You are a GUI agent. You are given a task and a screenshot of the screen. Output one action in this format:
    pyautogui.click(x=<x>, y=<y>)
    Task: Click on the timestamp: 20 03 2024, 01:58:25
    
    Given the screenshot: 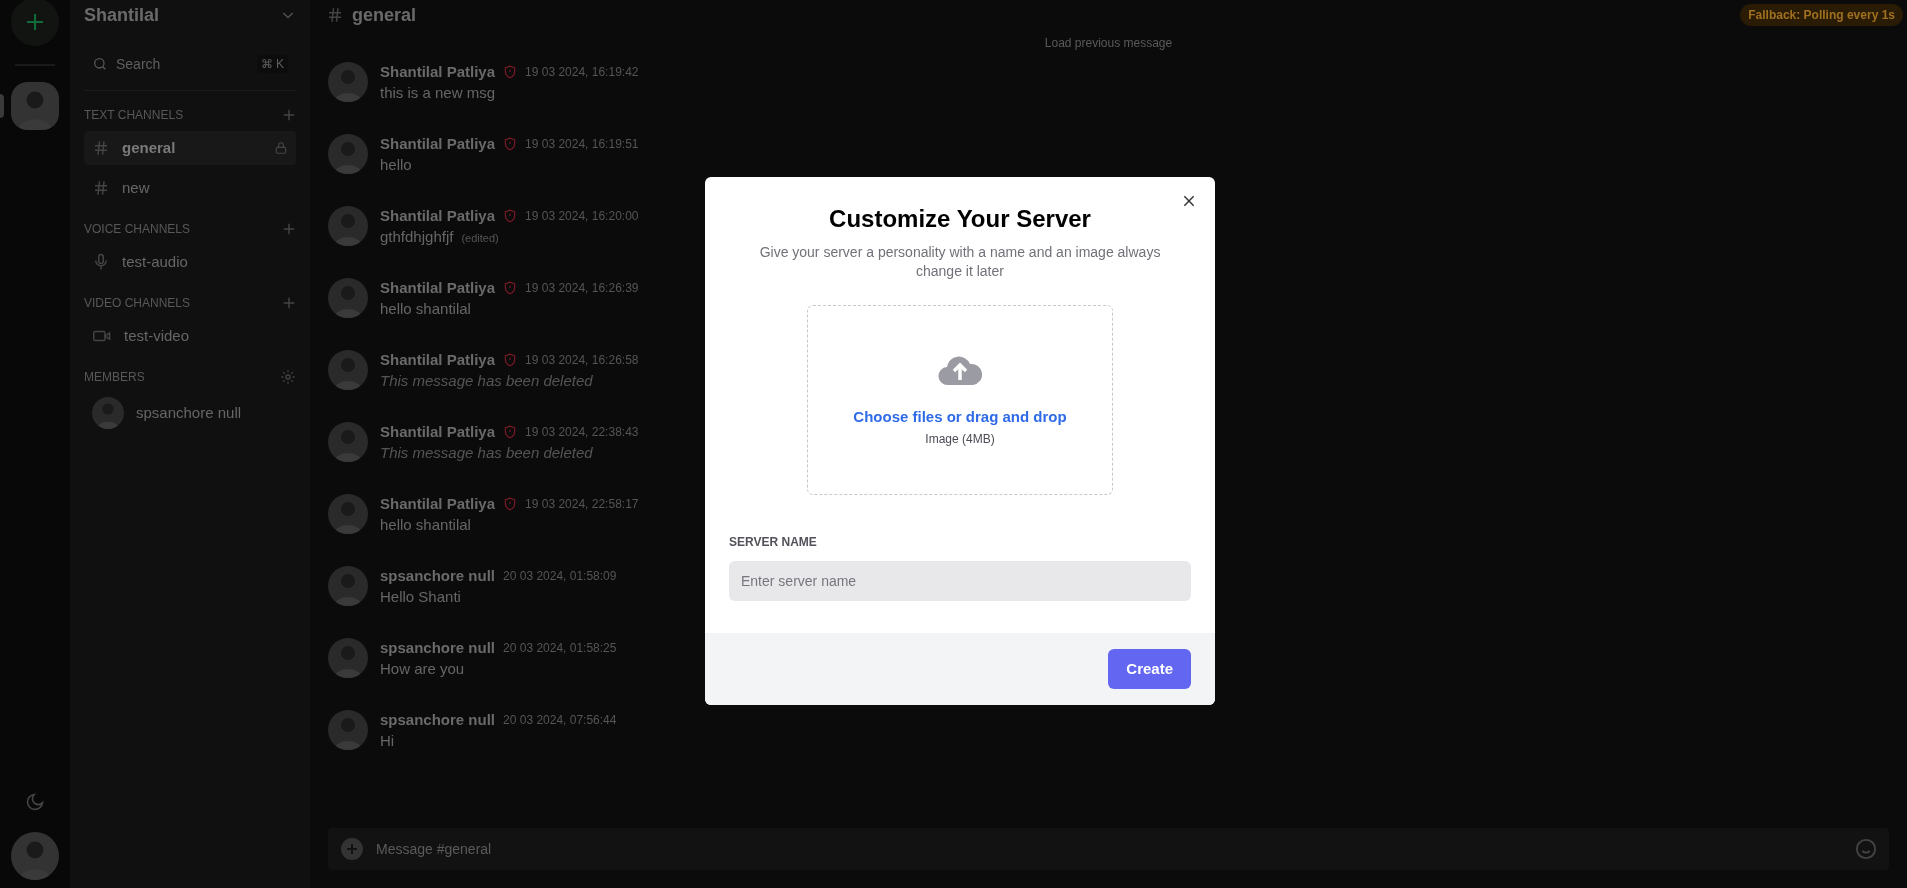 What is the action you would take?
    pyautogui.click(x=560, y=648)
    